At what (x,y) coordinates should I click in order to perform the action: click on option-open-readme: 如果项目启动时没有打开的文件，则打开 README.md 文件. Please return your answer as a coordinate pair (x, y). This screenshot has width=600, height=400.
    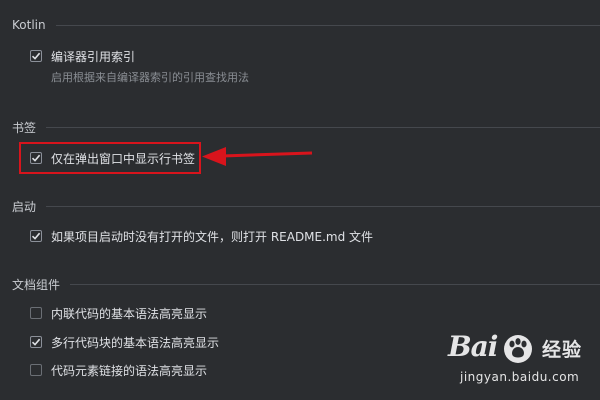
    Looking at the image, I should click on (201, 236).